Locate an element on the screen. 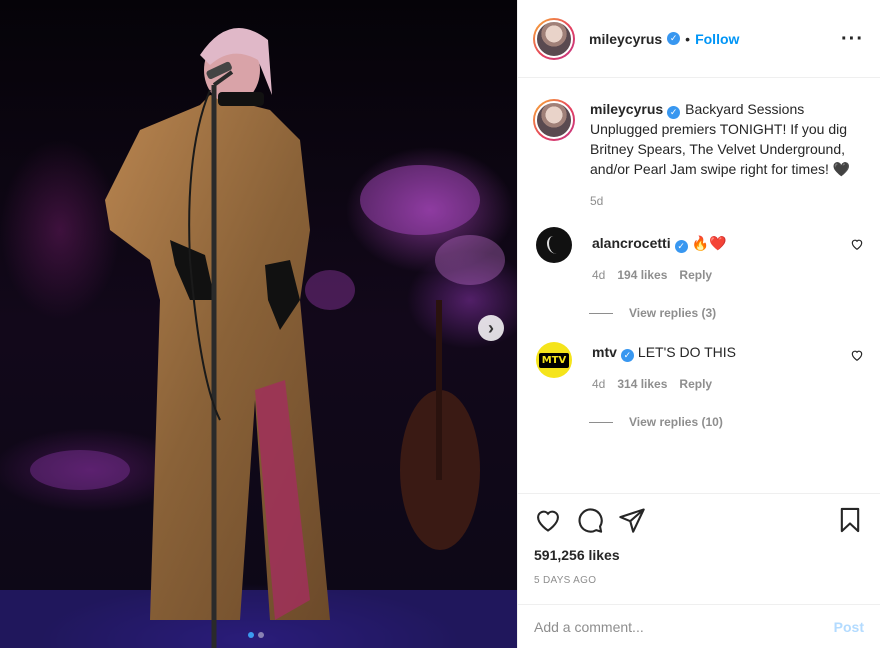  mtv-logo: MTV is located at coordinates (554, 360).